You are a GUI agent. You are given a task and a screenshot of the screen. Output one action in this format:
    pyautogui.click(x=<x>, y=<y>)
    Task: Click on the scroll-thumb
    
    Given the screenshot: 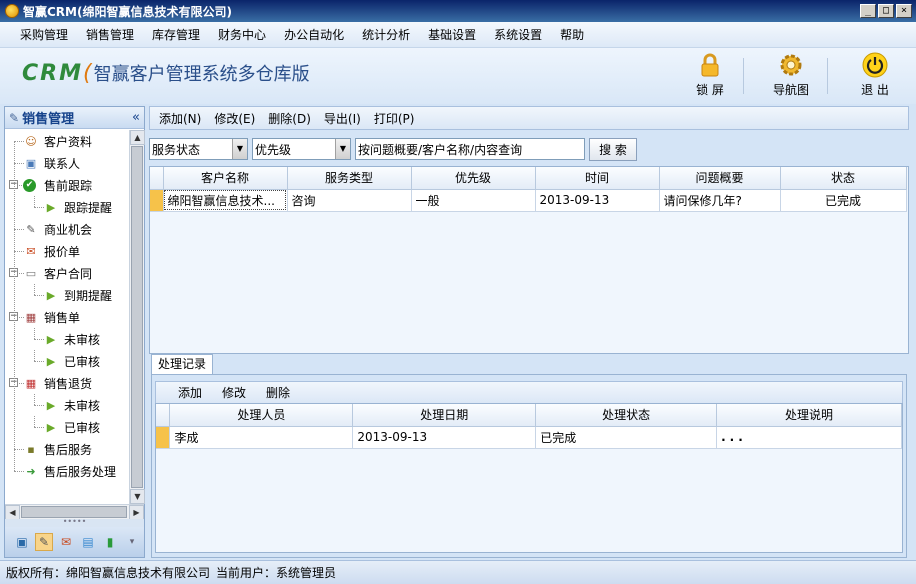 What is the action you would take?
    pyautogui.click(x=137, y=317)
    